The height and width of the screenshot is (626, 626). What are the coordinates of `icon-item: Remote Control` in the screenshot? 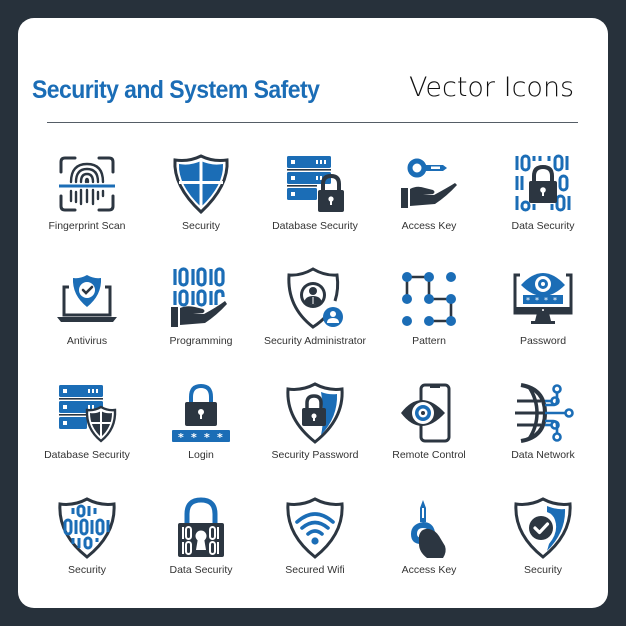 It's located at (429, 434).